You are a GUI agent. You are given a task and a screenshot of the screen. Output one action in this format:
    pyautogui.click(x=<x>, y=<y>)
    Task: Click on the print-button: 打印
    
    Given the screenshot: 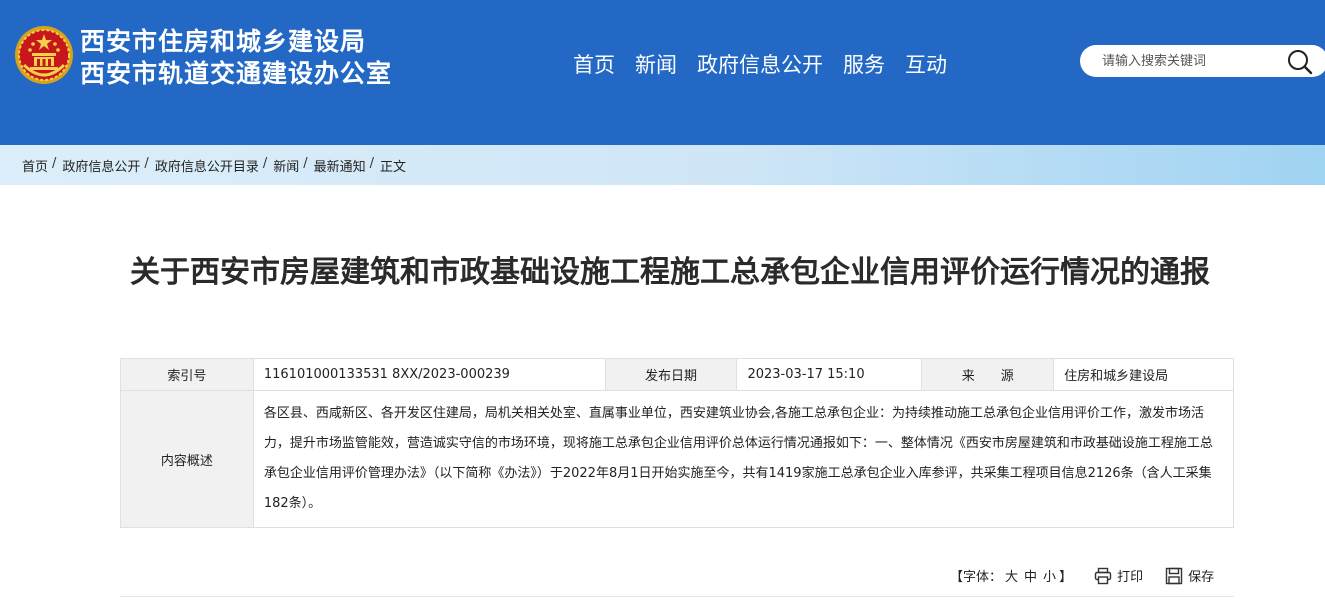 What is the action you would take?
    pyautogui.click(x=1118, y=575)
    